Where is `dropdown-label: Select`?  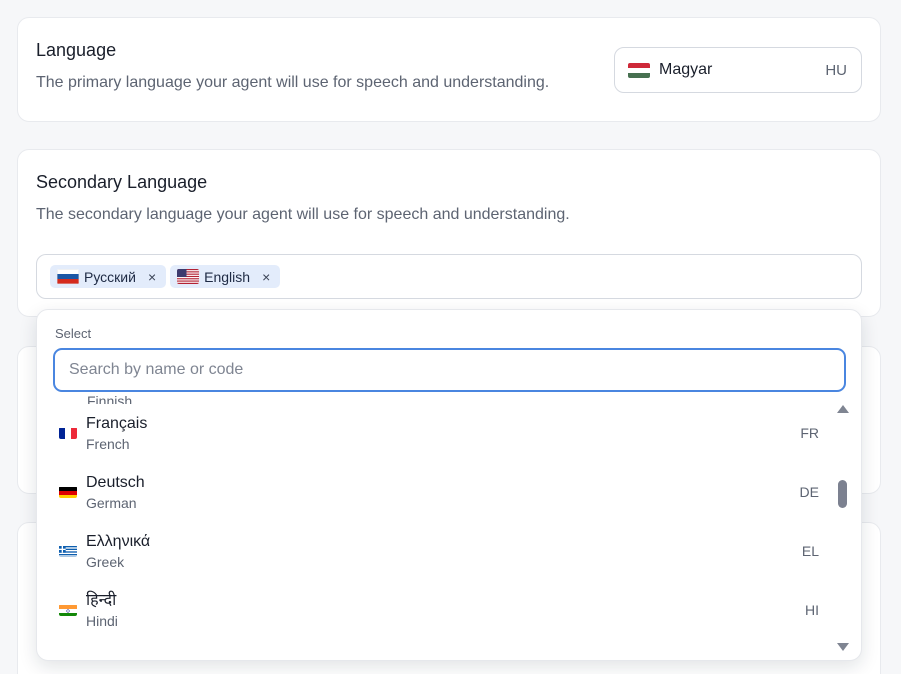
dropdown-label: Select is located at coordinates (73, 333).